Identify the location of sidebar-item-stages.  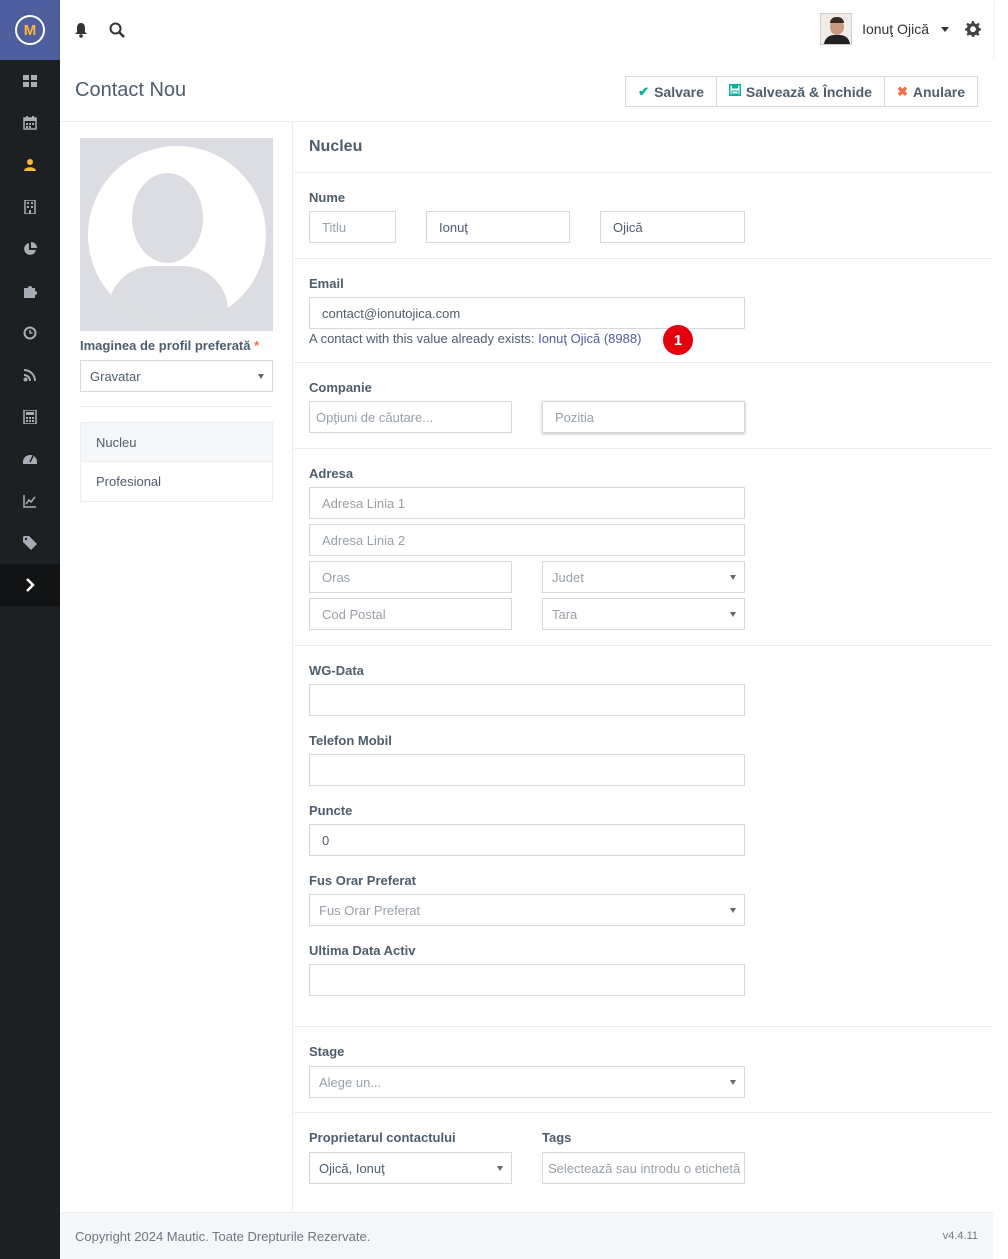
(30, 459).